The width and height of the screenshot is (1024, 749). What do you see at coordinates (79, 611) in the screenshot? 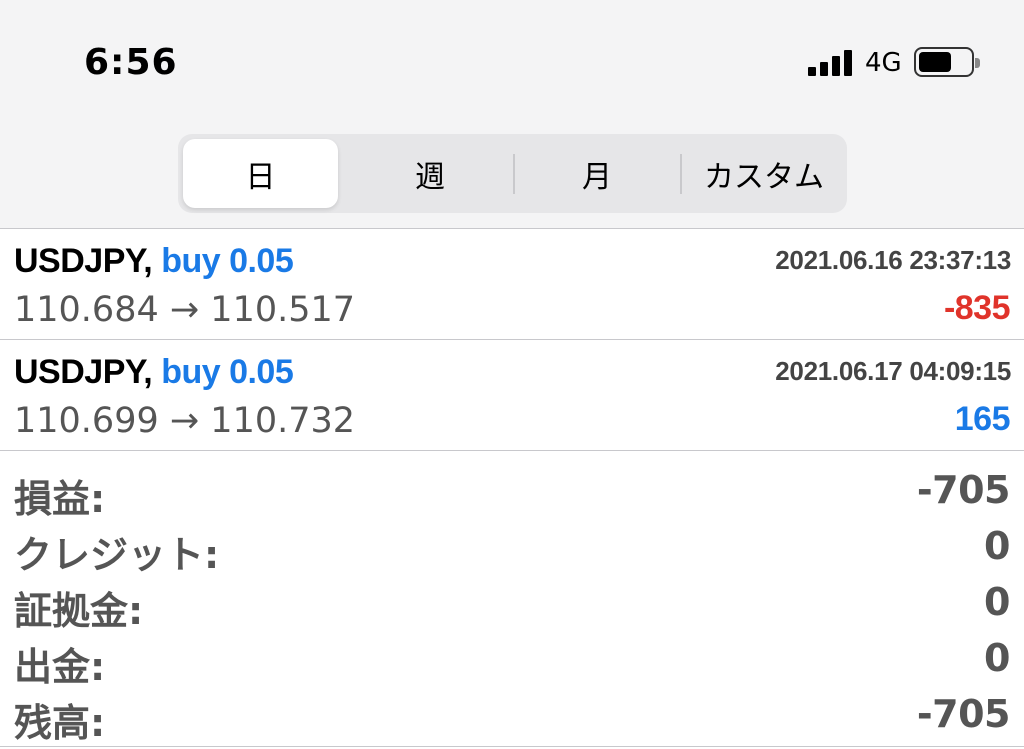
I see `summary-label: 証拠金:` at bounding box center [79, 611].